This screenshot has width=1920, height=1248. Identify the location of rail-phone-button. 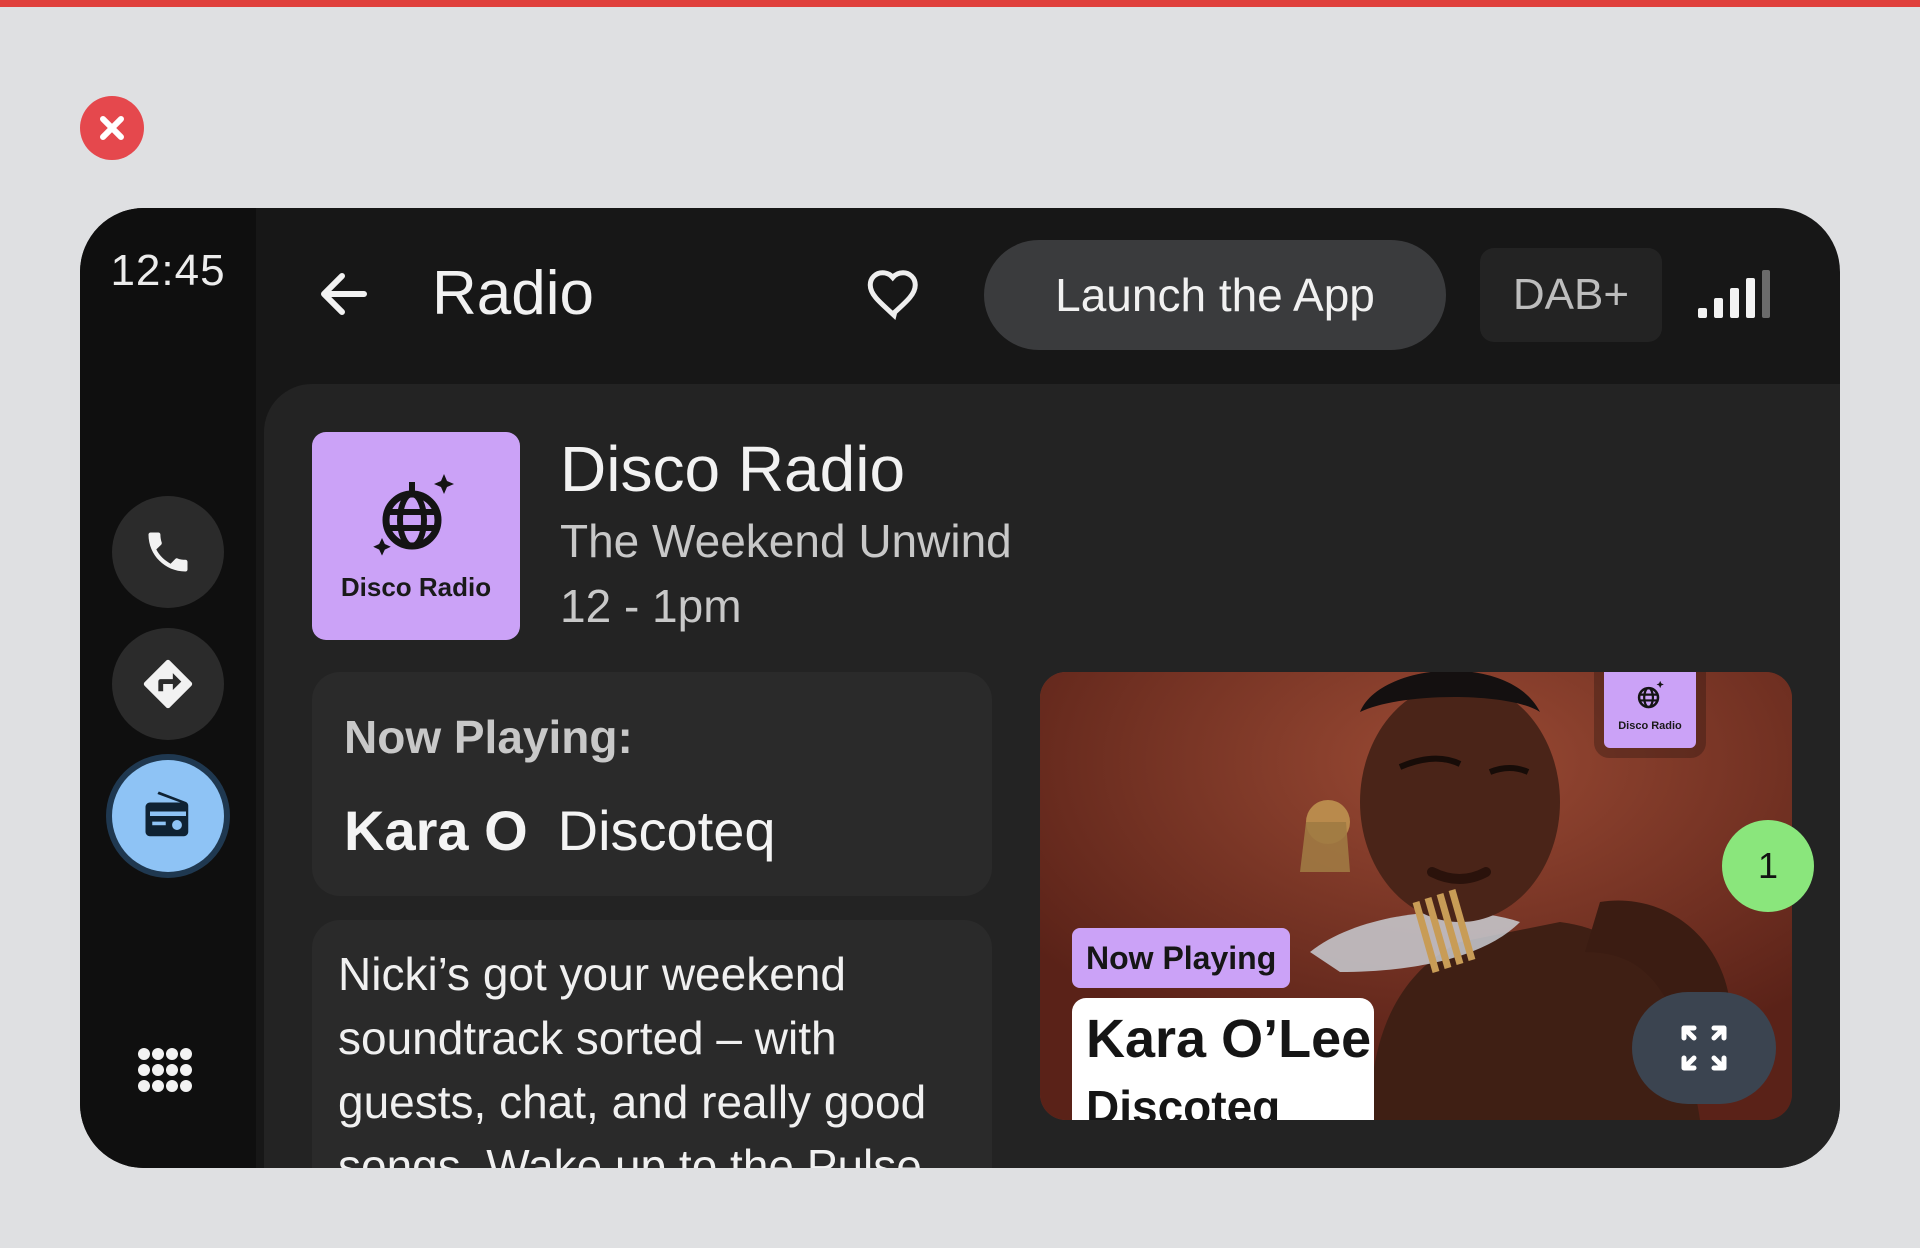
(168, 552).